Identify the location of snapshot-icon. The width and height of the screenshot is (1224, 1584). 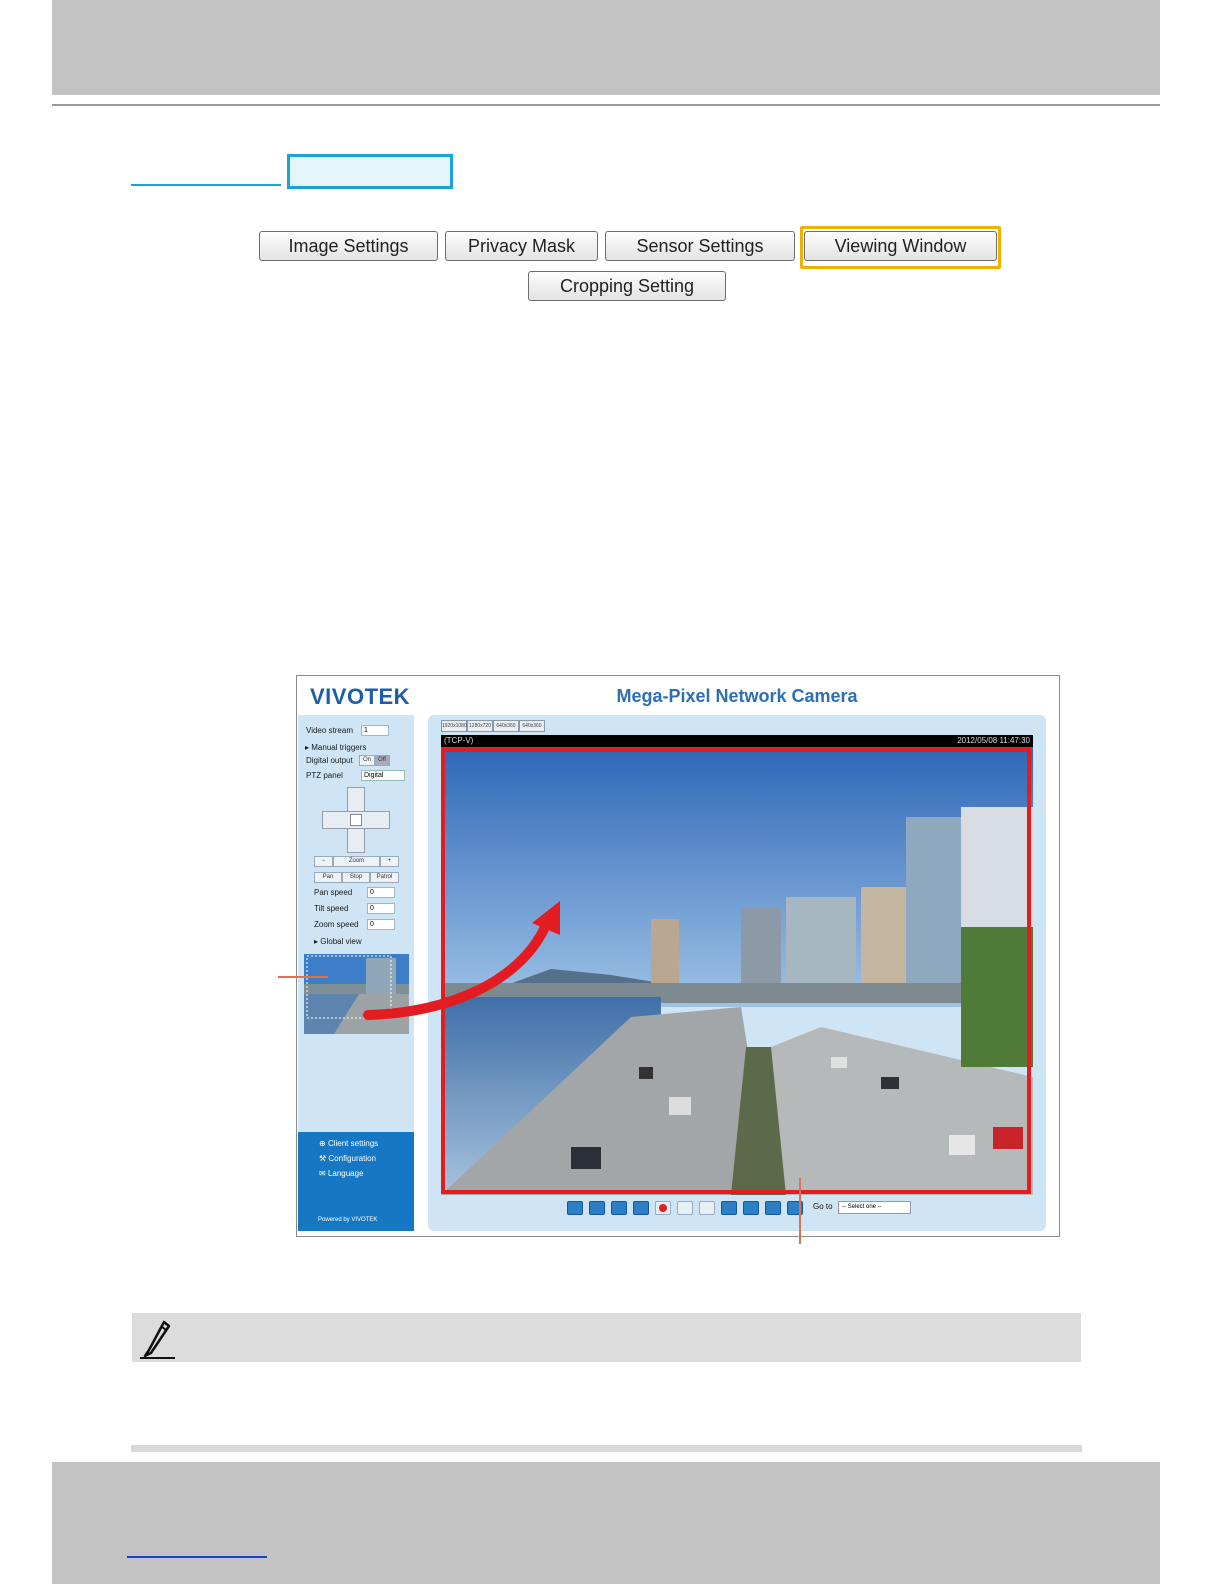
(575, 1208).